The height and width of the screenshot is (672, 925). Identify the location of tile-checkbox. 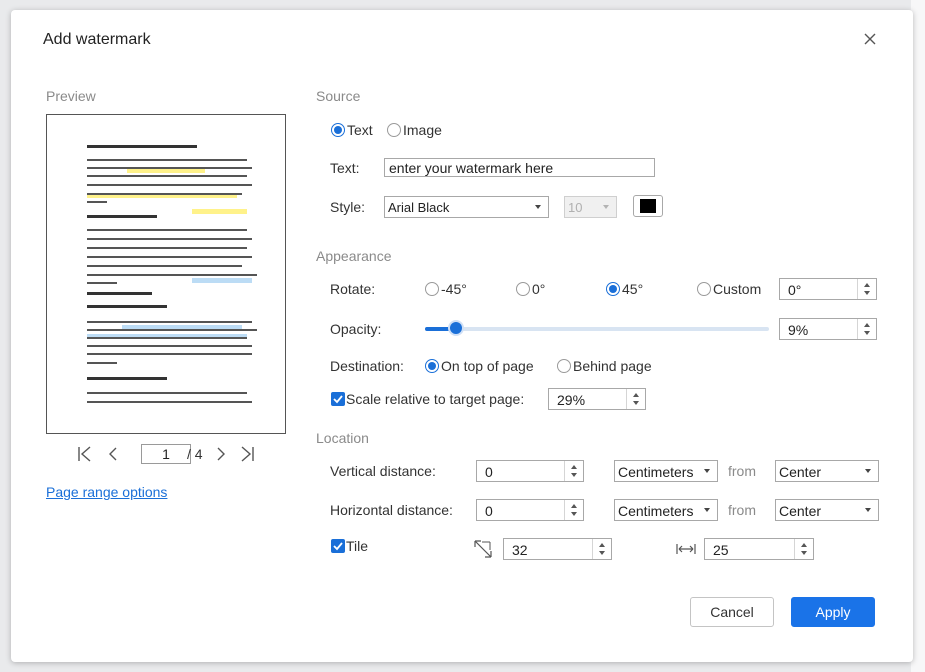
(338, 546).